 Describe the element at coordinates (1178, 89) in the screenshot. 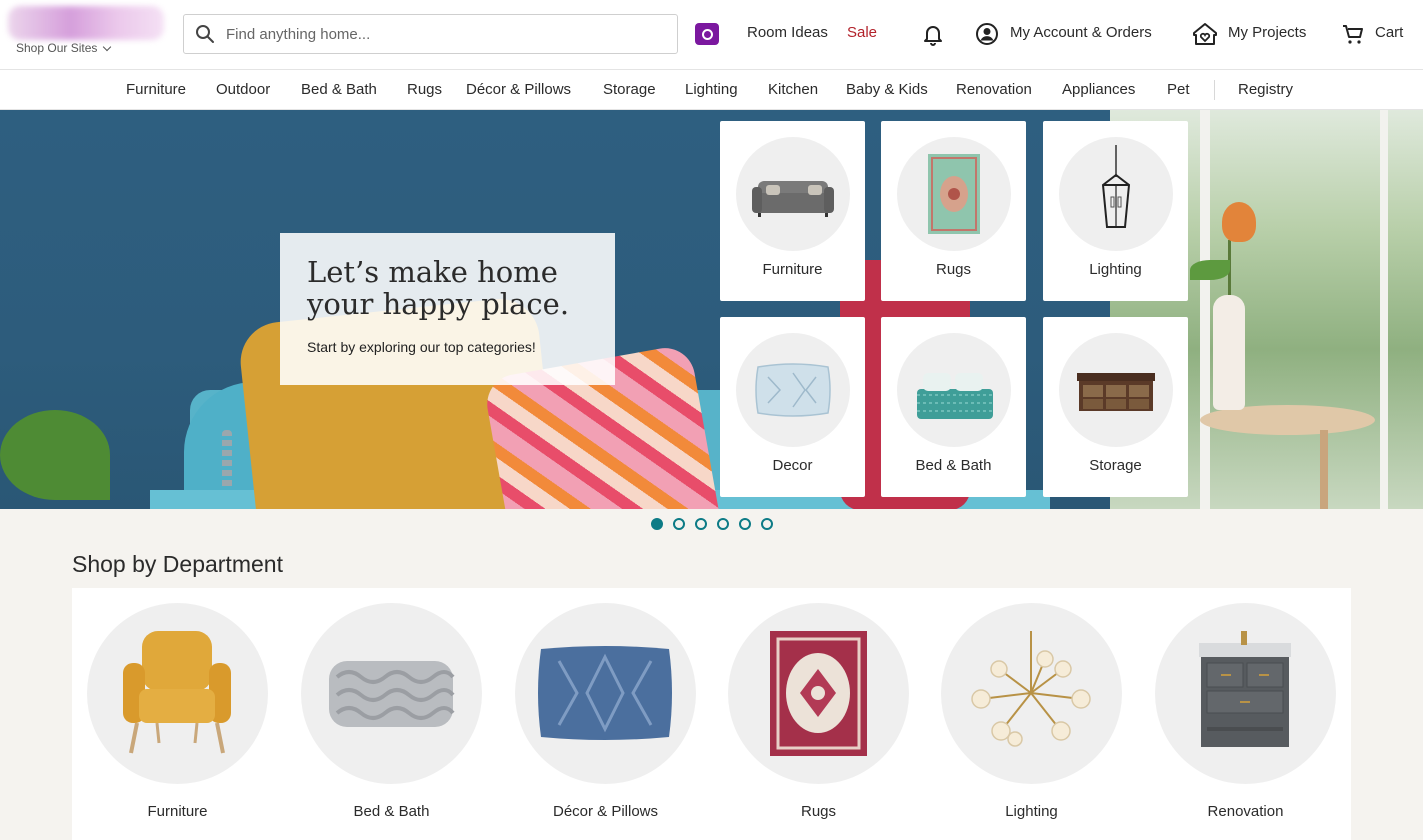

I see `nav-item-pet: Pet` at that location.